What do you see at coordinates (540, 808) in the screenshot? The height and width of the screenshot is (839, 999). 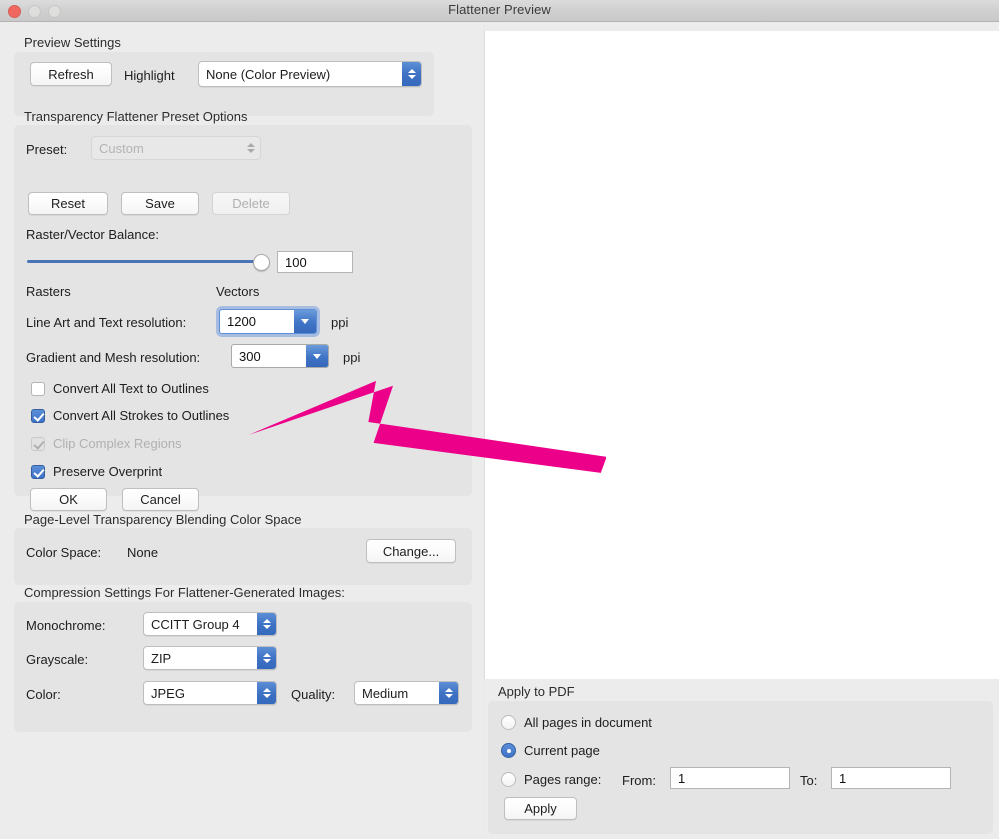 I see `apply-button: Apply` at bounding box center [540, 808].